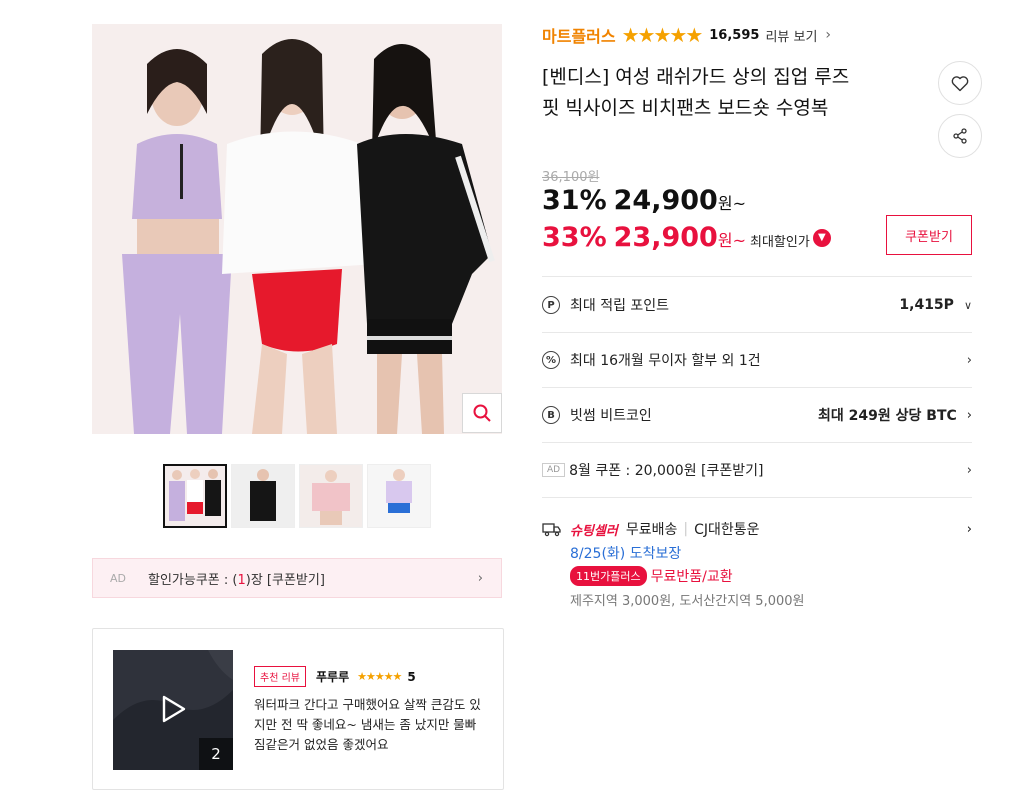 The width and height of the screenshot is (1012, 801). What do you see at coordinates (926, 305) in the screenshot?
I see `row-value: 1,415P` at bounding box center [926, 305].